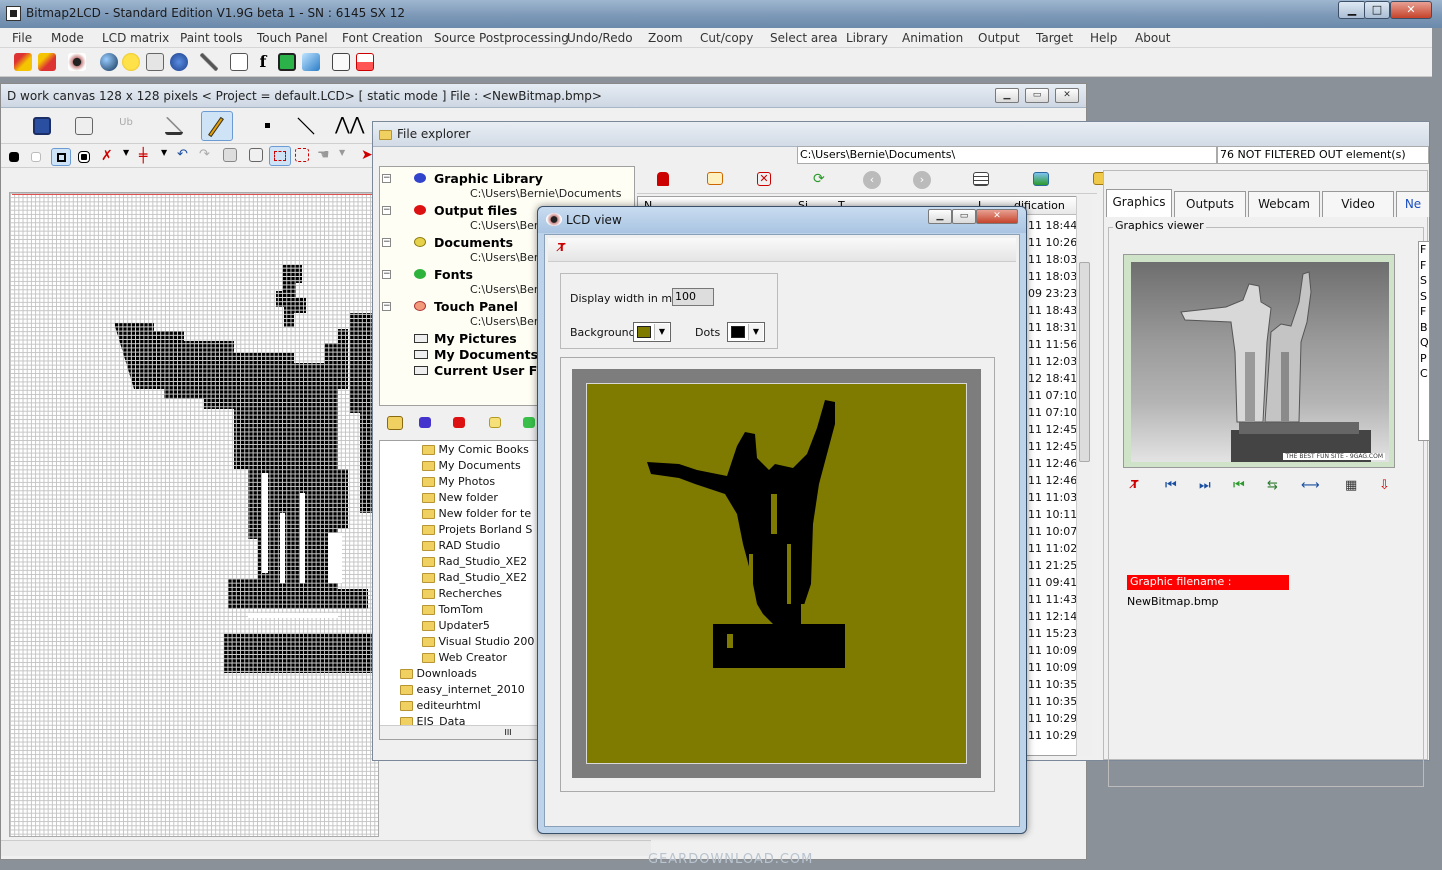  I want to click on lcd-settings-icon: T̸, so click(567, 250).